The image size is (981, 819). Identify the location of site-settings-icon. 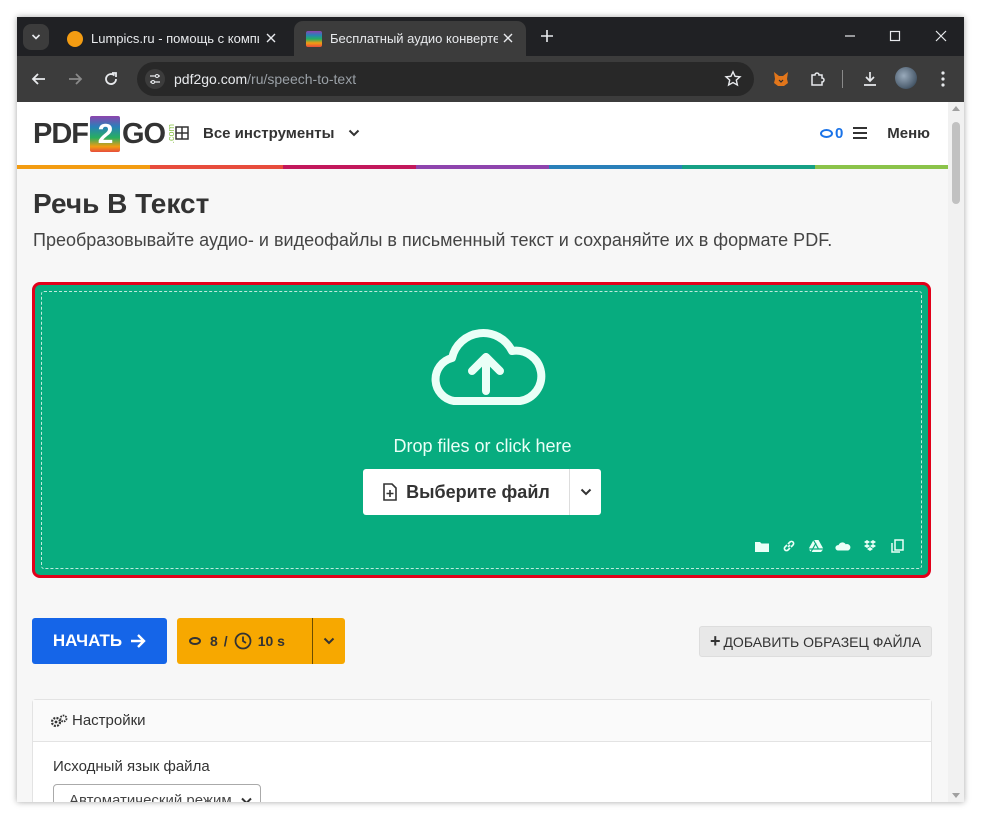
(155, 79).